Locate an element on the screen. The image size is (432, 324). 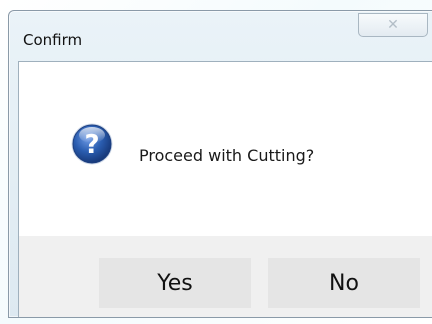
close-button: ✕ is located at coordinates (393, 25).